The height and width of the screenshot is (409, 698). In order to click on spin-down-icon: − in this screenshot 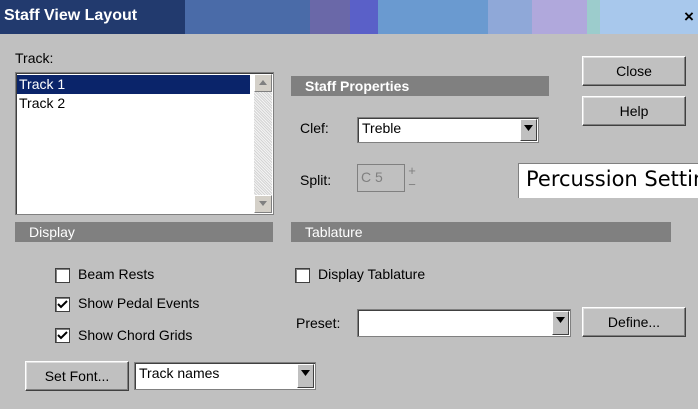, I will do `click(412, 184)`.